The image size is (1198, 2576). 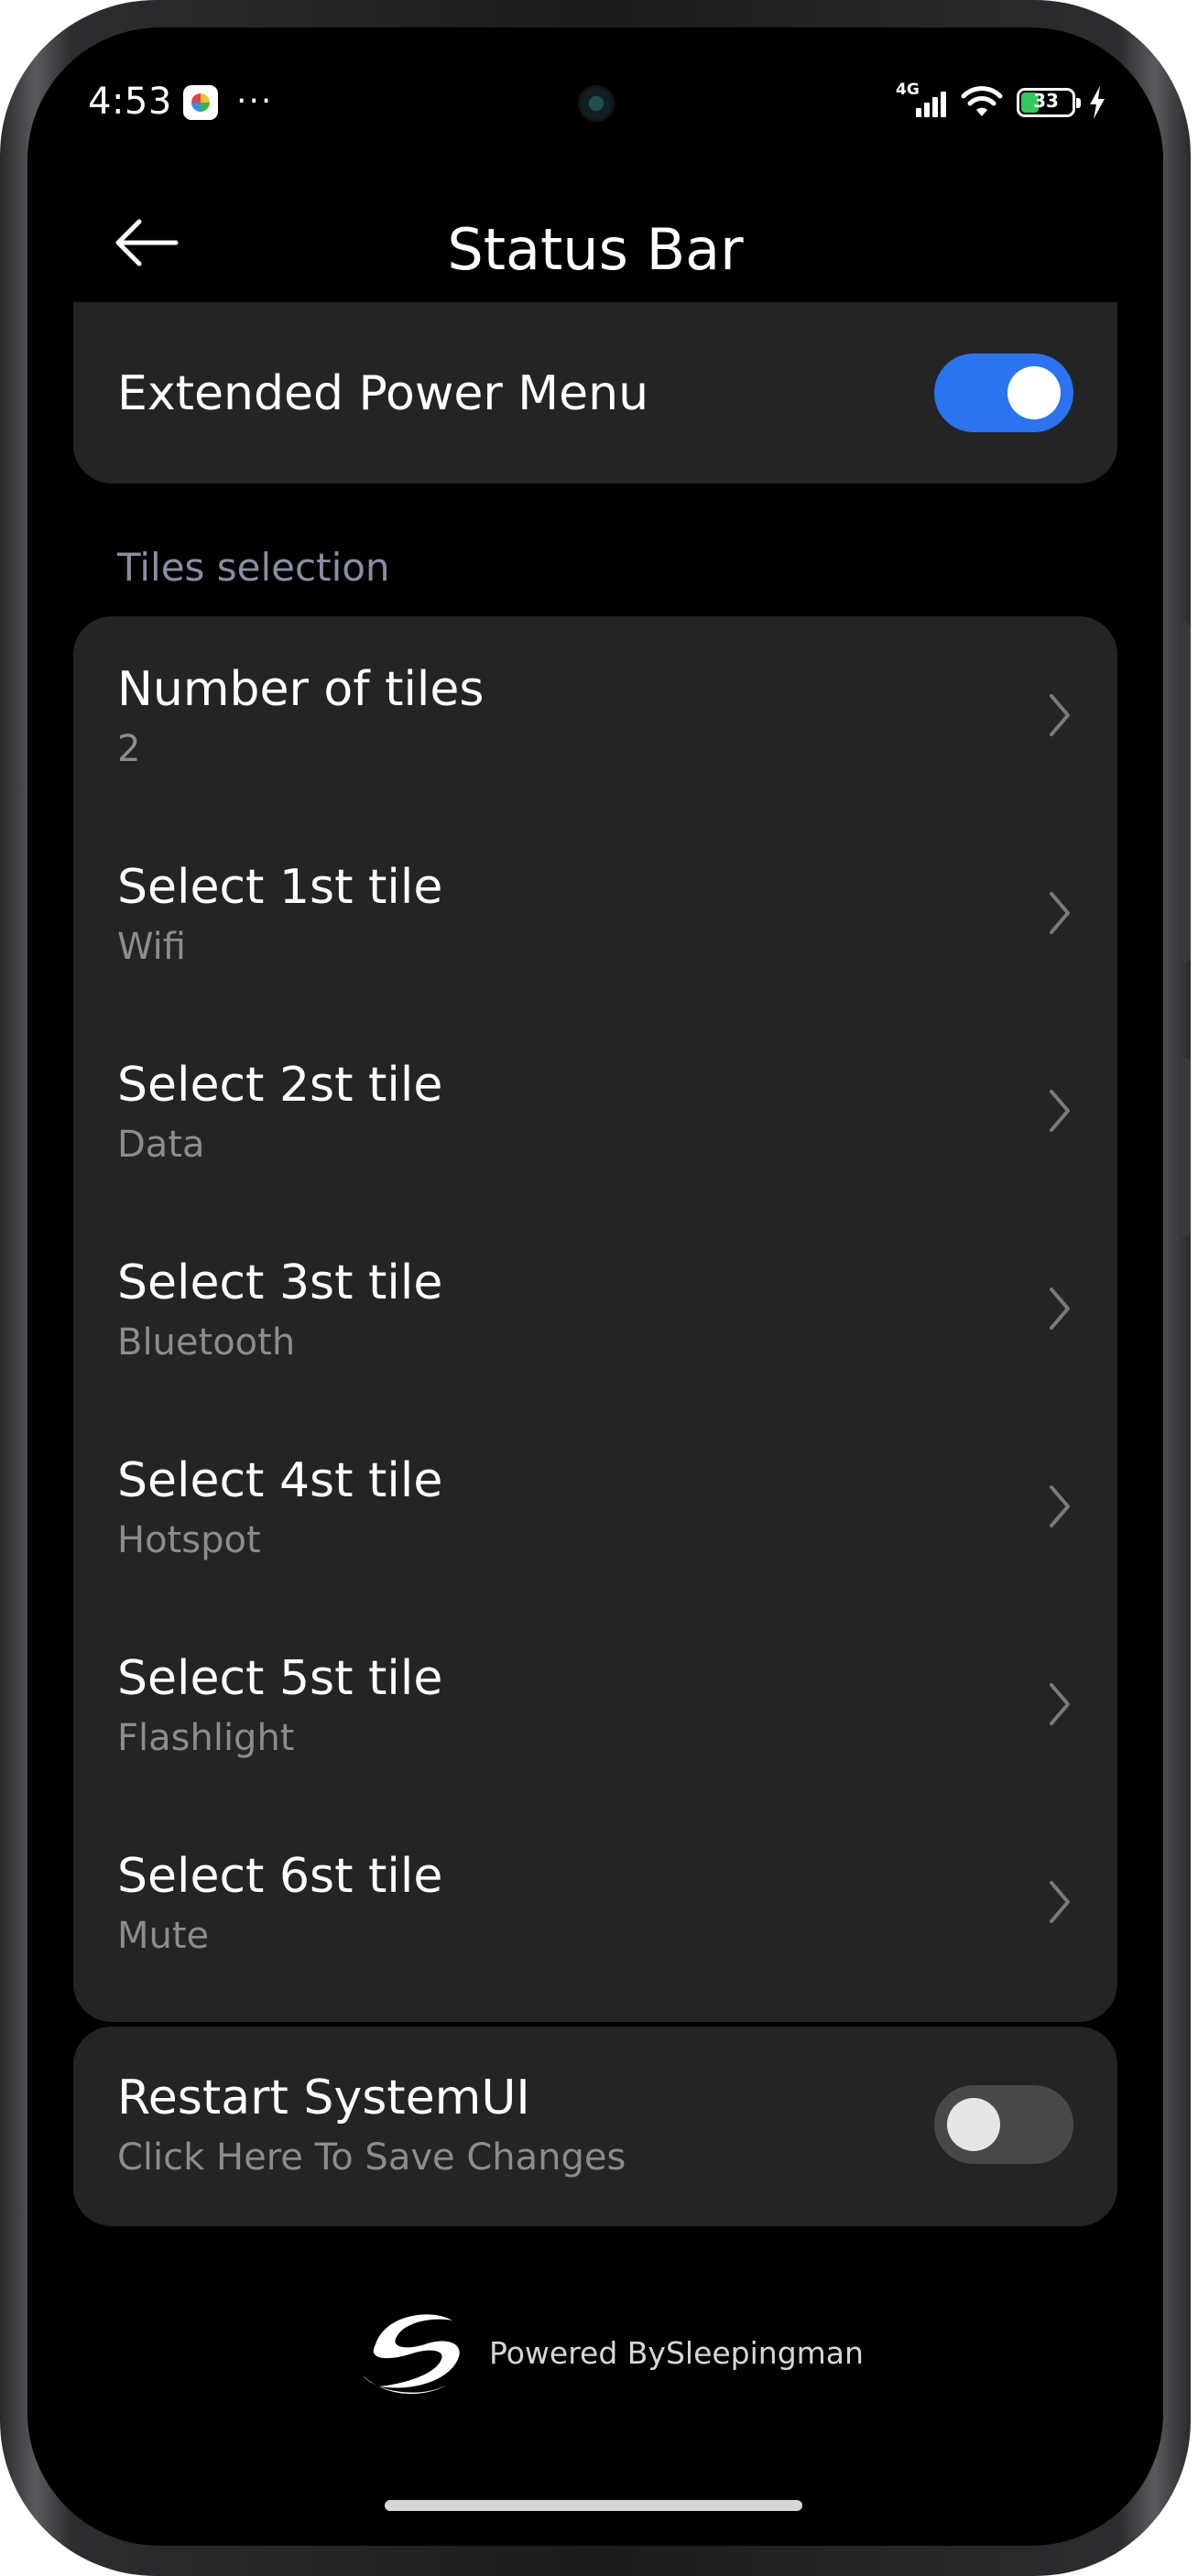 What do you see at coordinates (595, 1902) in the screenshot?
I see `tile-row-6: Select 6st tile Mute` at bounding box center [595, 1902].